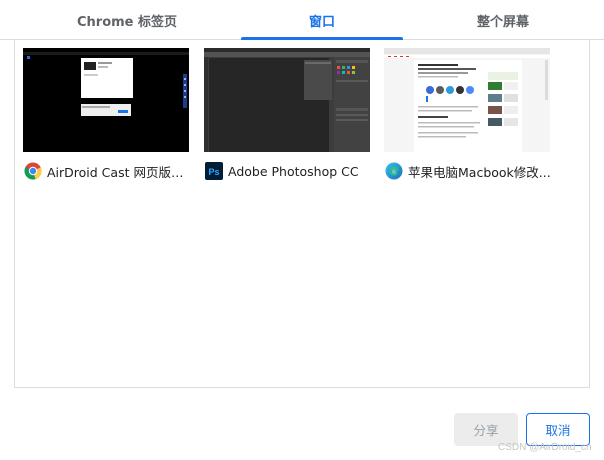  What do you see at coordinates (394, 171) in the screenshot?
I see `edge-icon` at bounding box center [394, 171].